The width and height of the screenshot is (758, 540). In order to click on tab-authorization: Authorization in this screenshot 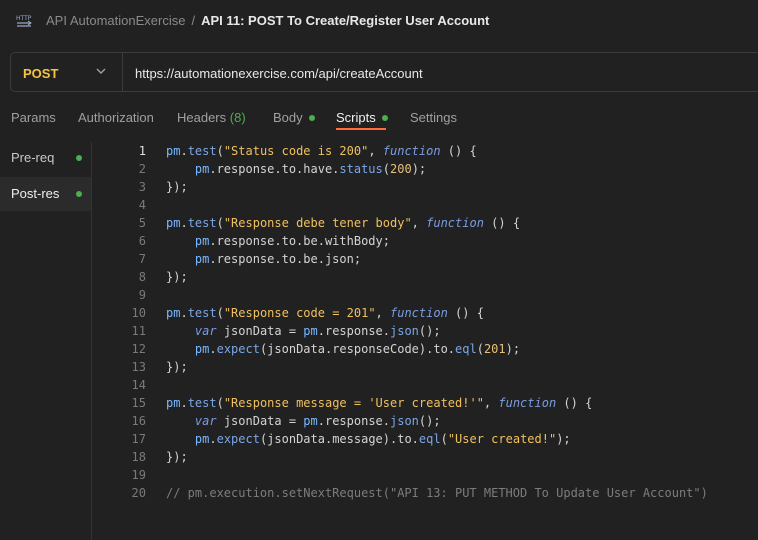, I will do `click(116, 117)`.